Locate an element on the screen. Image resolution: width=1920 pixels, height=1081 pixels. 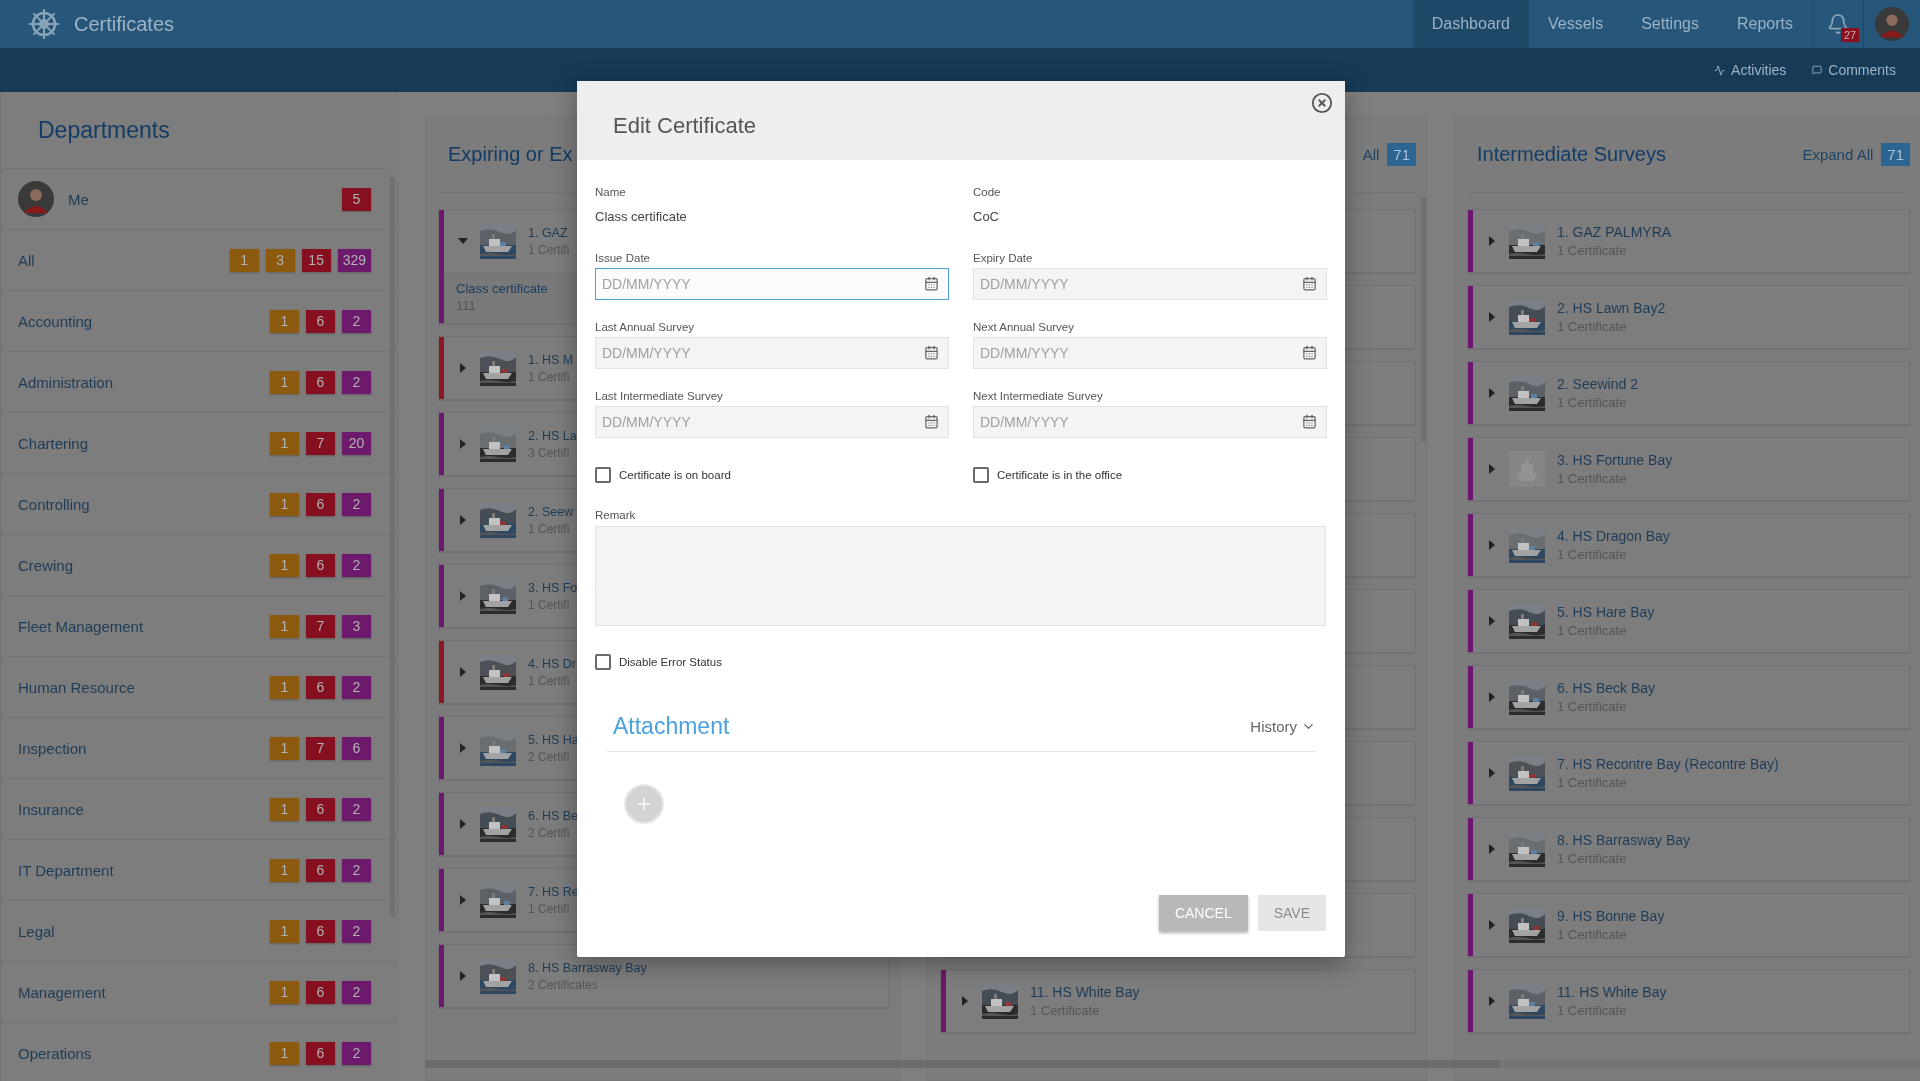
count-badge: 3 is located at coordinates (356, 626).